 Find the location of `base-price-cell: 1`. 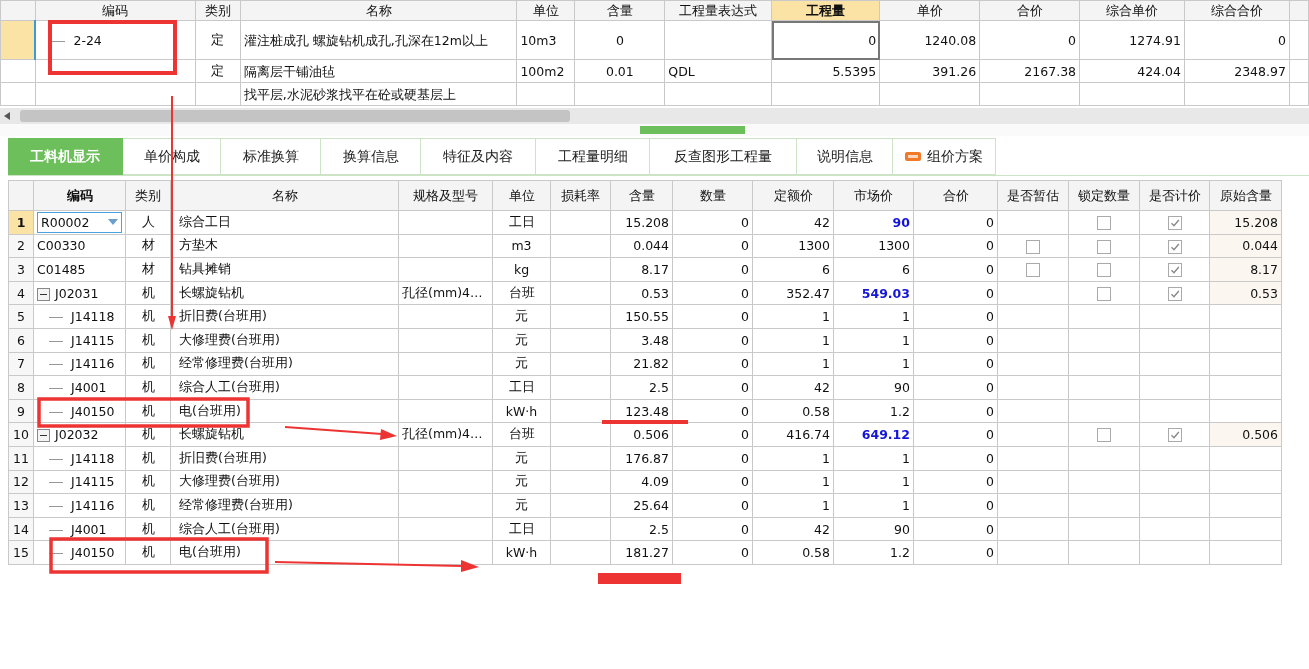

base-price-cell: 1 is located at coordinates (826, 505).